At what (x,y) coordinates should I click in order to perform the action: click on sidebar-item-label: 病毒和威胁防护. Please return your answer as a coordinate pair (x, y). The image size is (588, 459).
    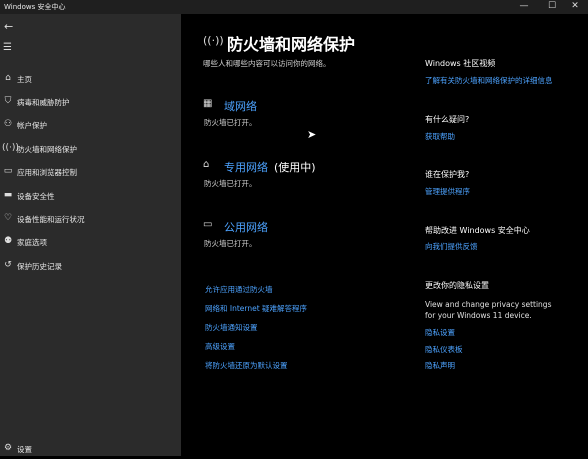
    Looking at the image, I should click on (43, 102).